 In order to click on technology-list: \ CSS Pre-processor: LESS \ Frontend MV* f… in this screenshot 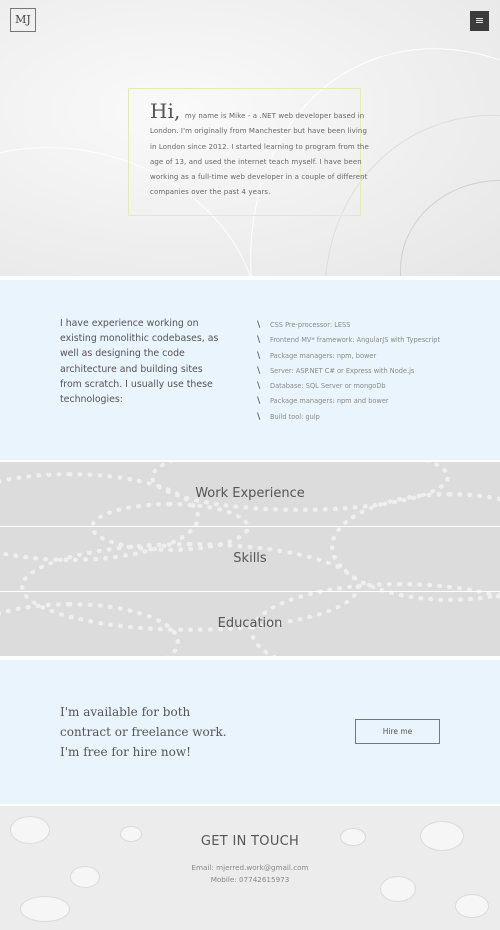, I will do `click(375, 371)`.